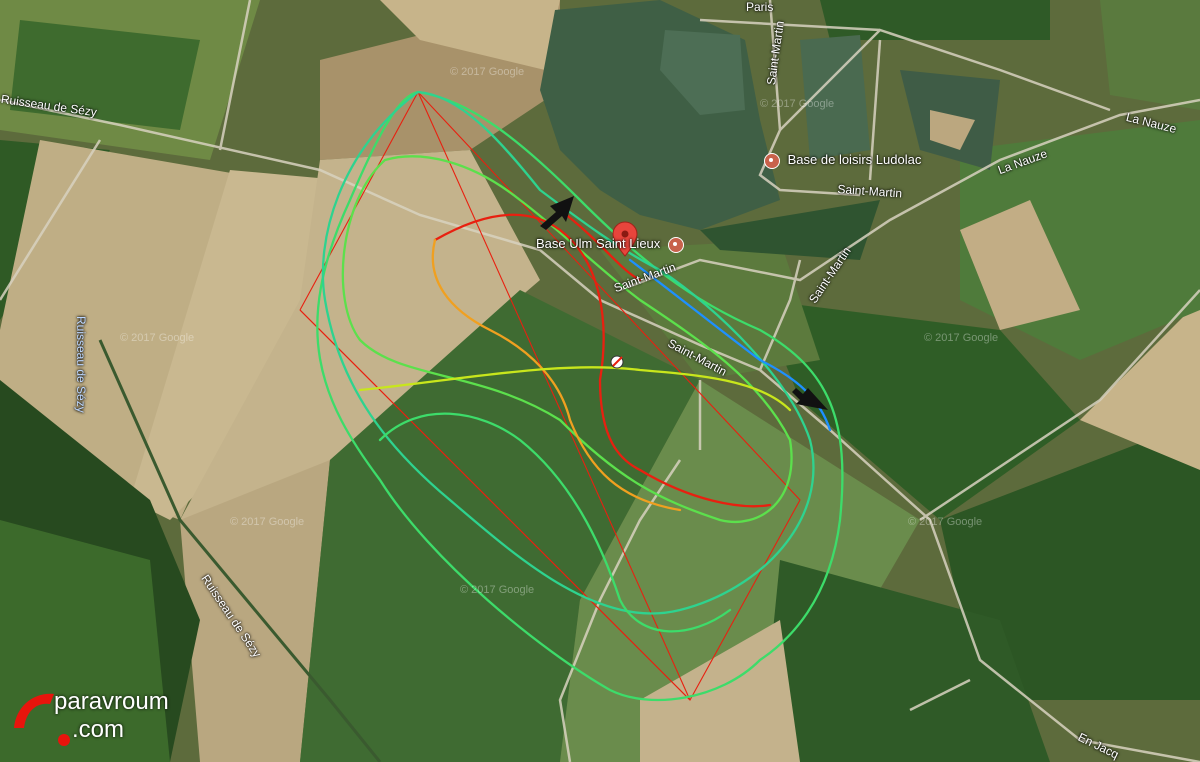 The image size is (1200, 762). I want to click on logo-text: .com, so click(98, 729).